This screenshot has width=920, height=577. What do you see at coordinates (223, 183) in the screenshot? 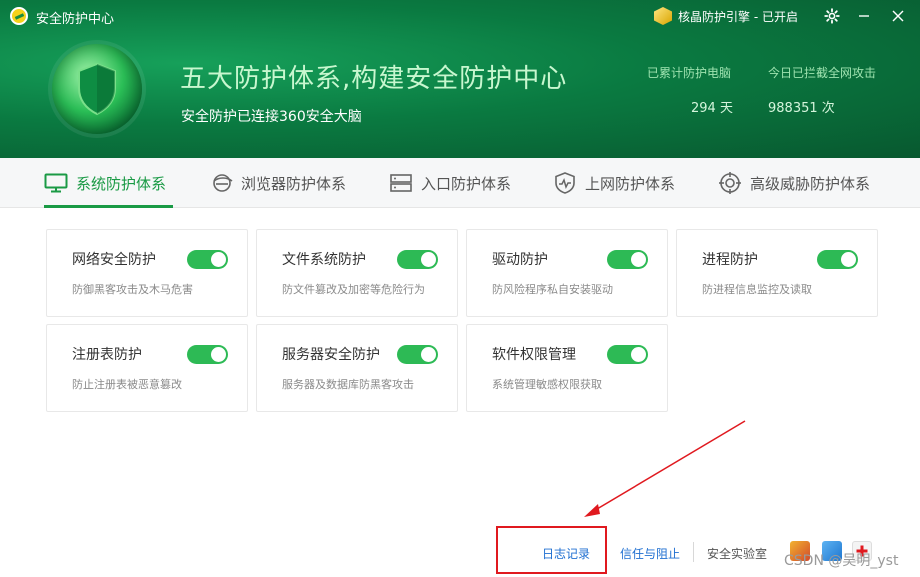
I see `browser-icon` at bounding box center [223, 183].